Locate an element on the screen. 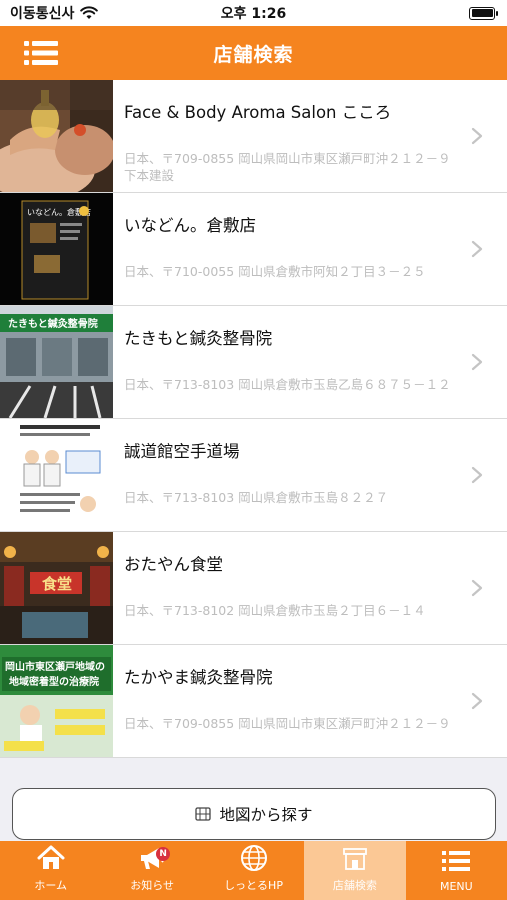 The image size is (507, 900). menu-icon is located at coordinates (456, 861).